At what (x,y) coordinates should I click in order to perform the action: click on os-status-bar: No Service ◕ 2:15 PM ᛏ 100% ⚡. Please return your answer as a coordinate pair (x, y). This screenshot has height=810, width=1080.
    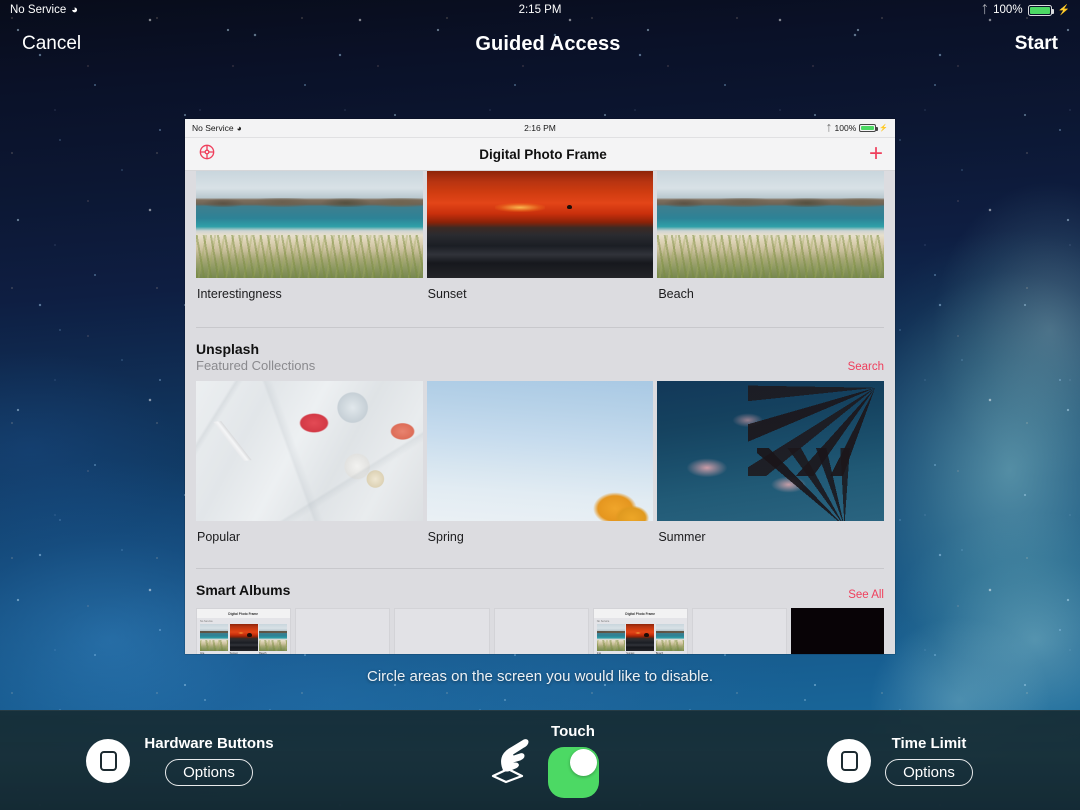
    Looking at the image, I should click on (540, 10).